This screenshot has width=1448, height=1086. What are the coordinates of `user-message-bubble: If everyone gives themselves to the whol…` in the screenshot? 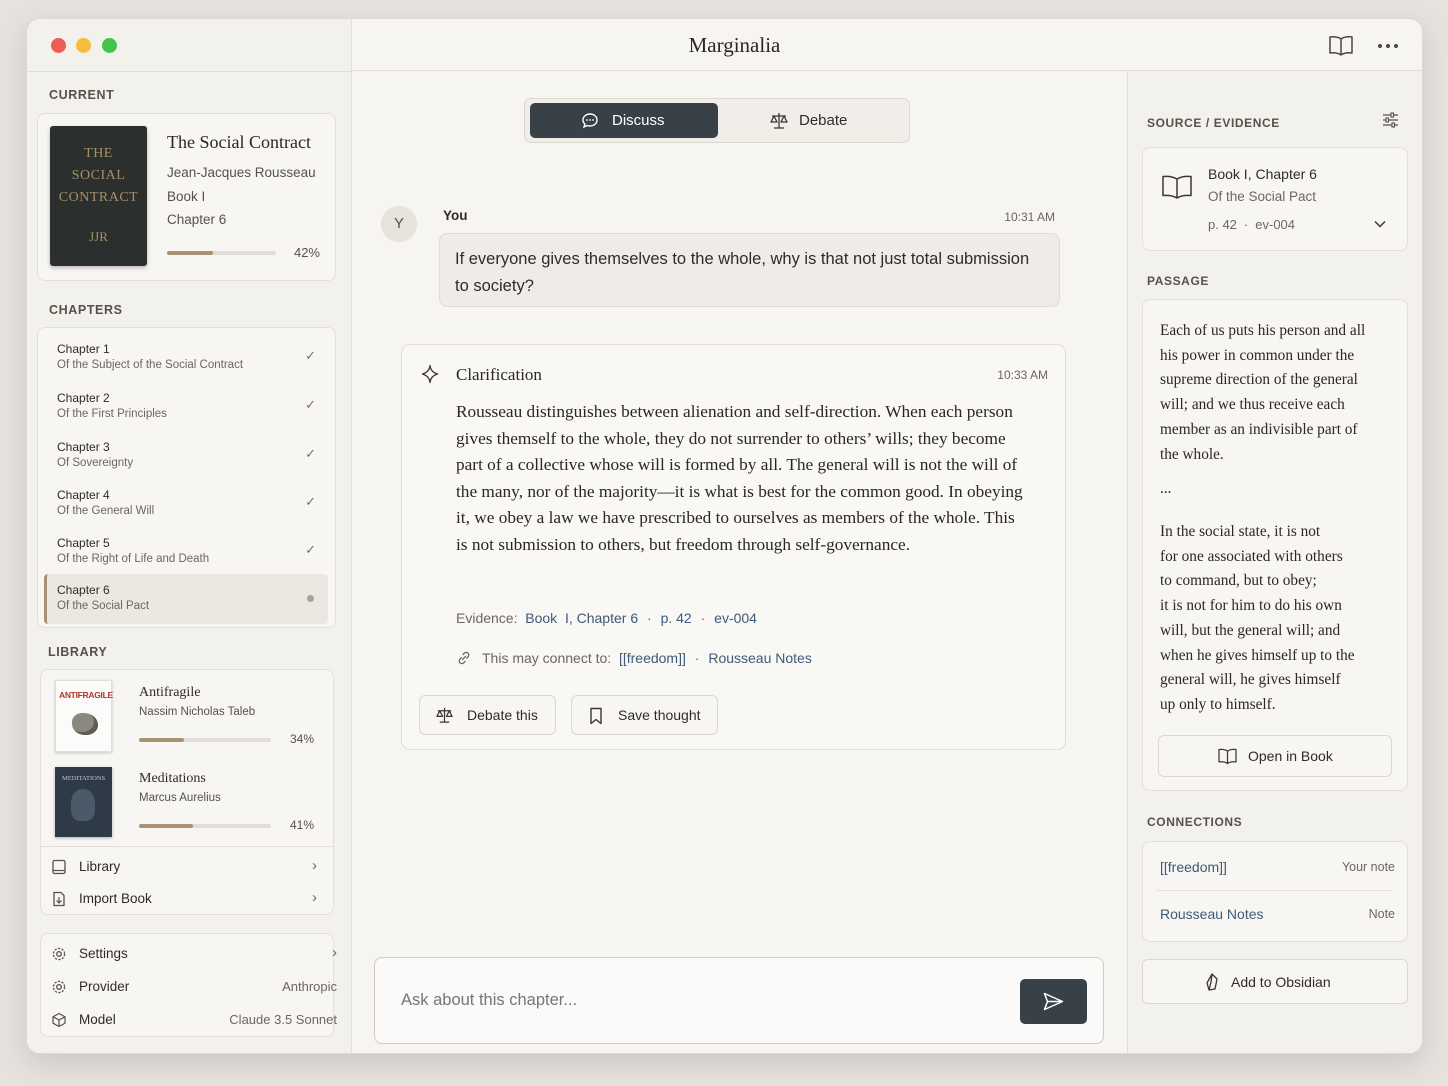 It's located at (749, 270).